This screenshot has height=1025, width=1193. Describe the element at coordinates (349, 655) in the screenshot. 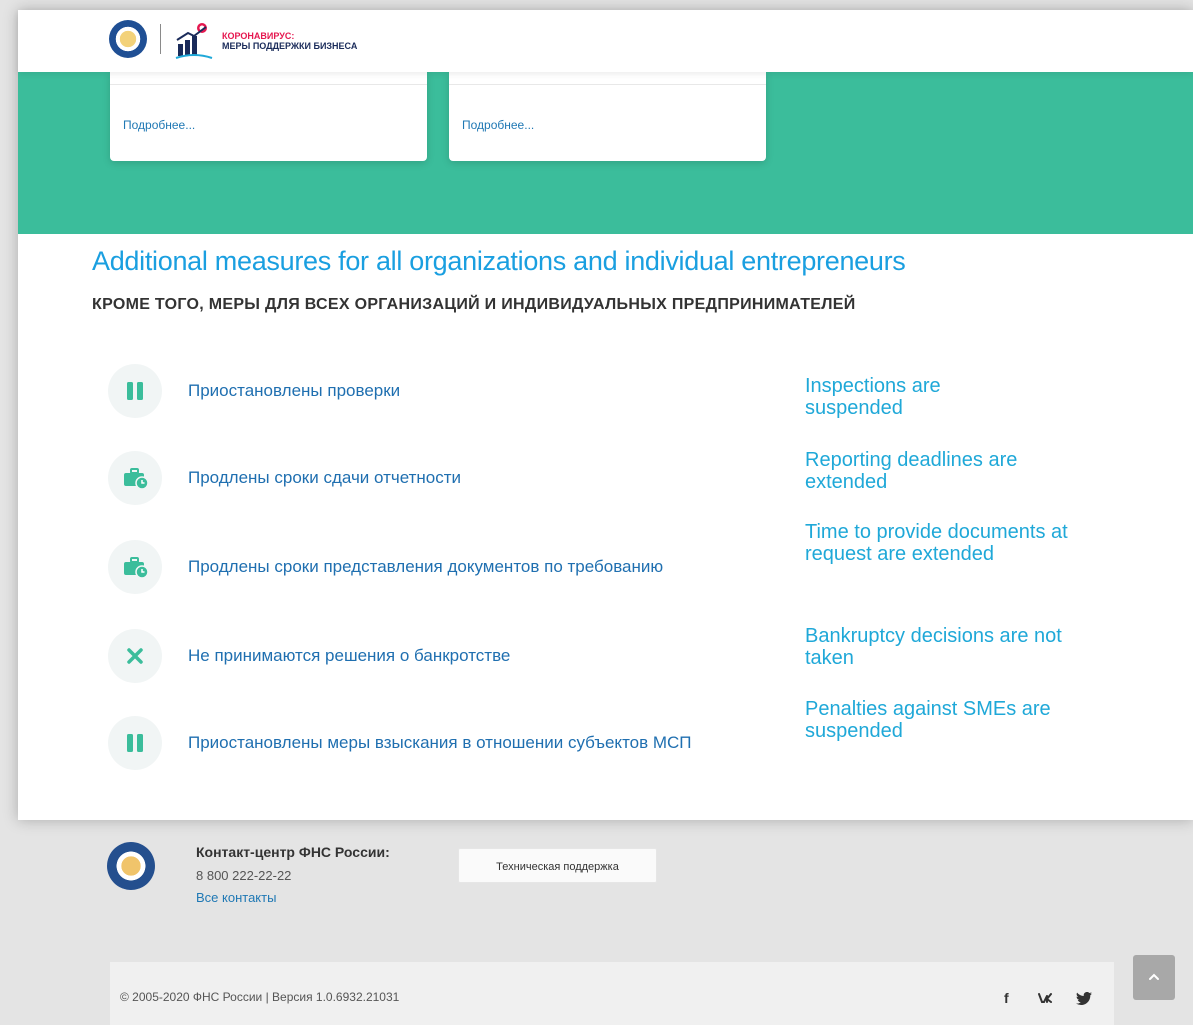

I see `measure-label: Не принимаются решения о банкротстве` at that location.